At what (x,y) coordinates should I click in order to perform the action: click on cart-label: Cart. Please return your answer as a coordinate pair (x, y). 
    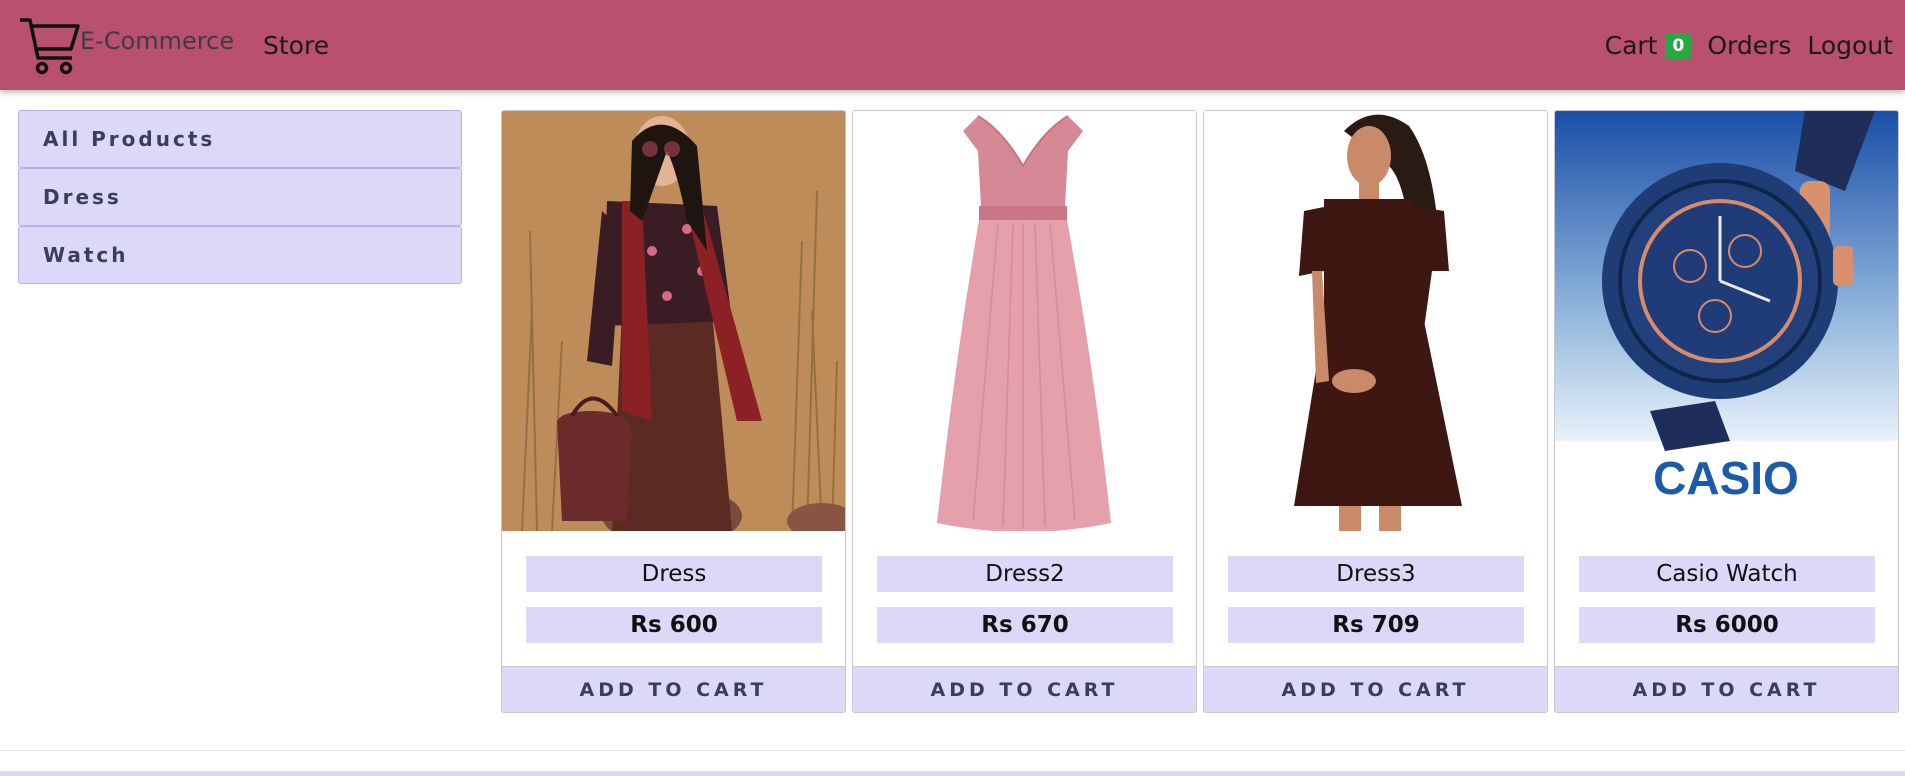
    Looking at the image, I should click on (1631, 45).